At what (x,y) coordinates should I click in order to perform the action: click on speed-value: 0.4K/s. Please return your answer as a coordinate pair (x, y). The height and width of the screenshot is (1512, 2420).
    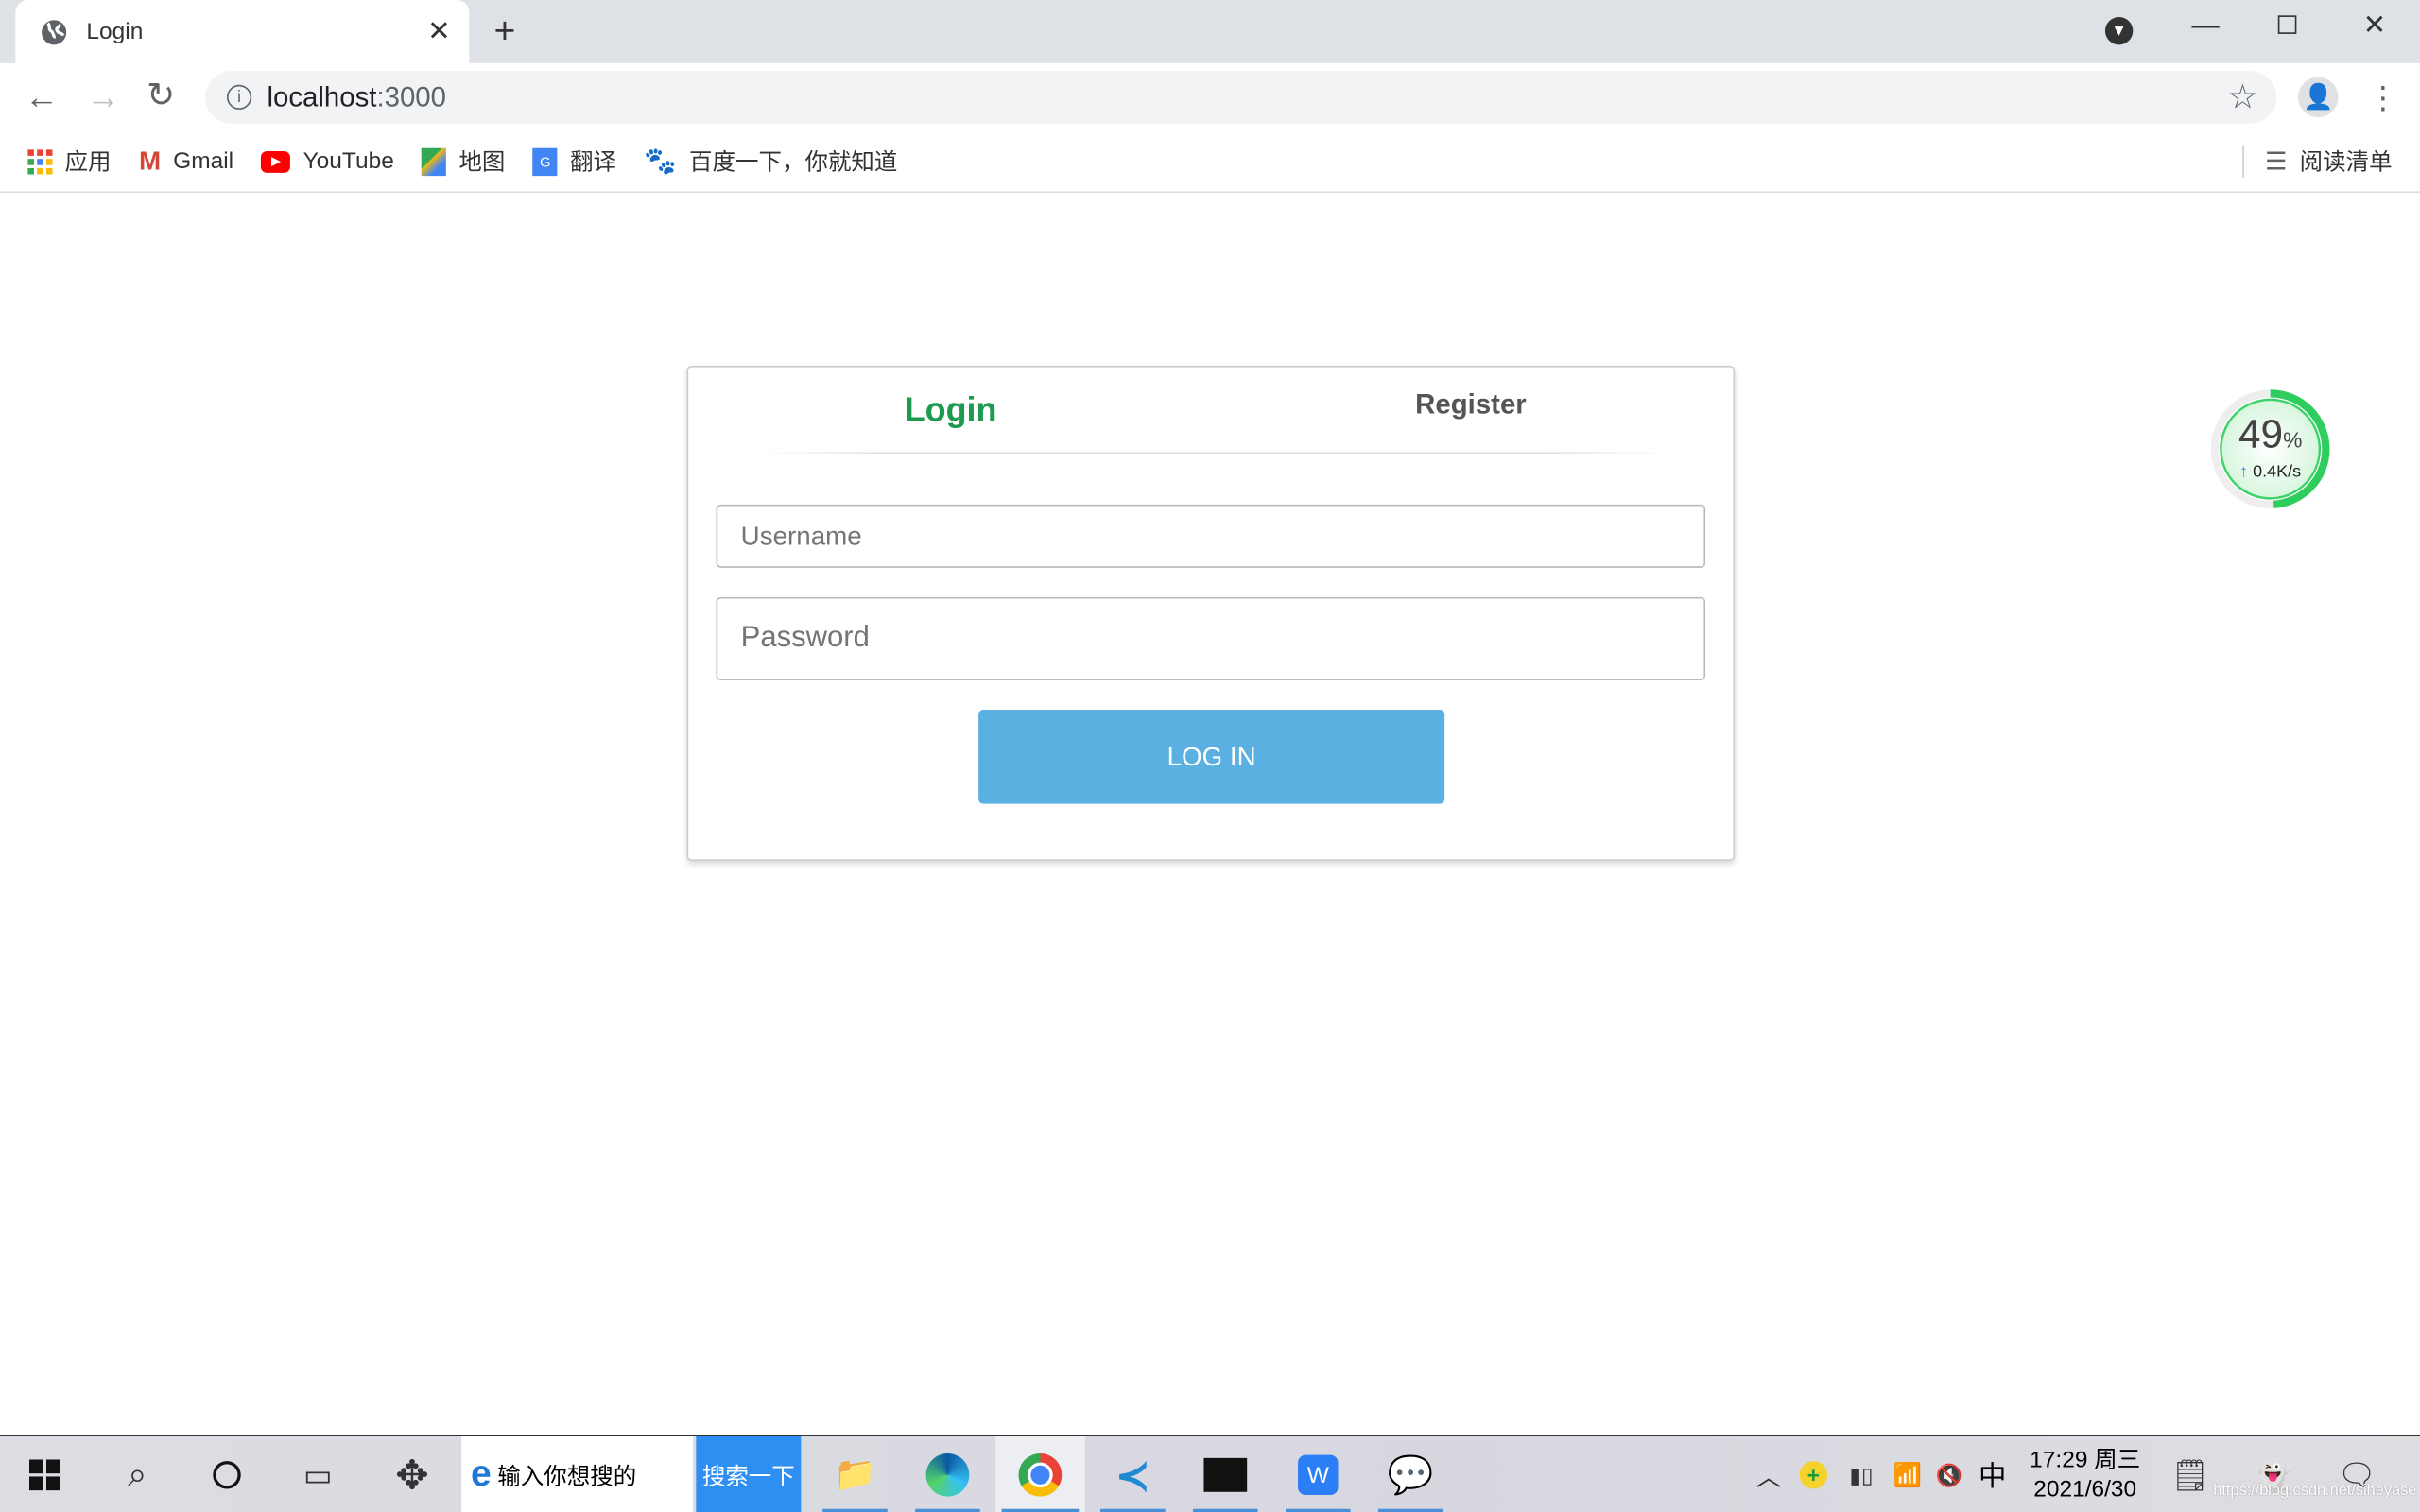
    Looking at the image, I should click on (2277, 472).